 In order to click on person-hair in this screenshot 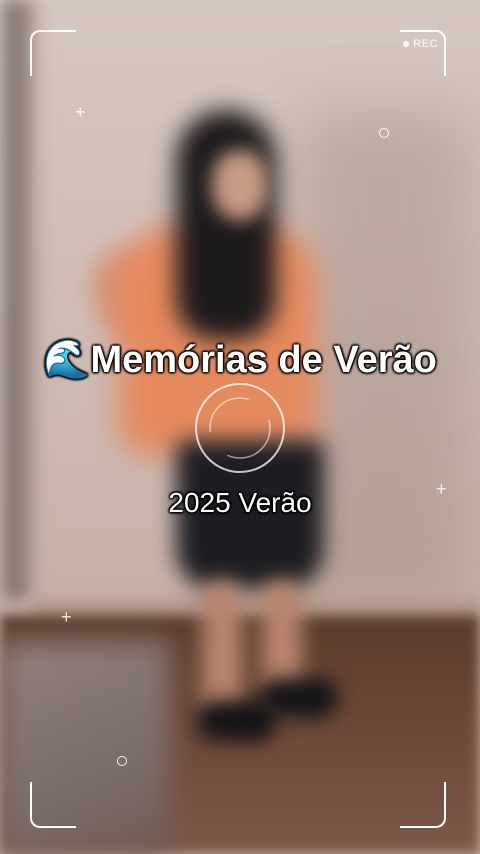, I will do `click(226, 225)`.